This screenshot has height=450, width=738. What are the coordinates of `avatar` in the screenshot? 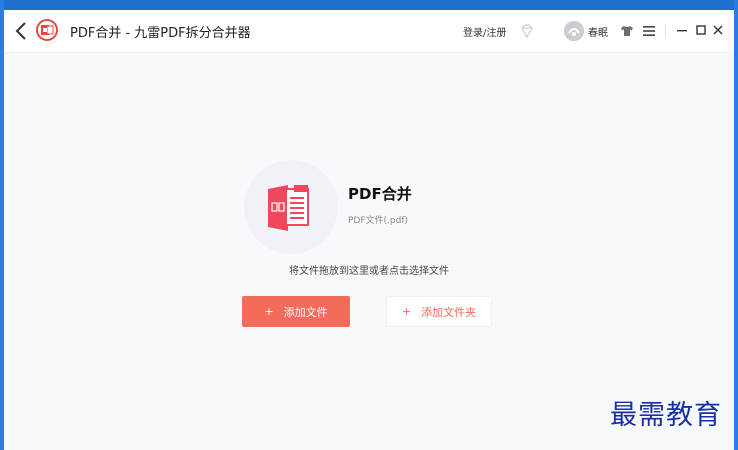 It's located at (574, 31).